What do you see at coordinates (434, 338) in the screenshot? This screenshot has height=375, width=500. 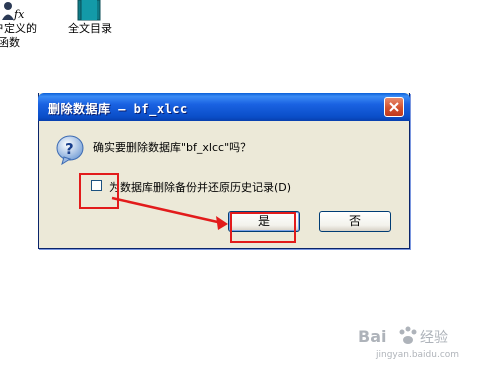 I see `svg-text: 经验` at bounding box center [434, 338].